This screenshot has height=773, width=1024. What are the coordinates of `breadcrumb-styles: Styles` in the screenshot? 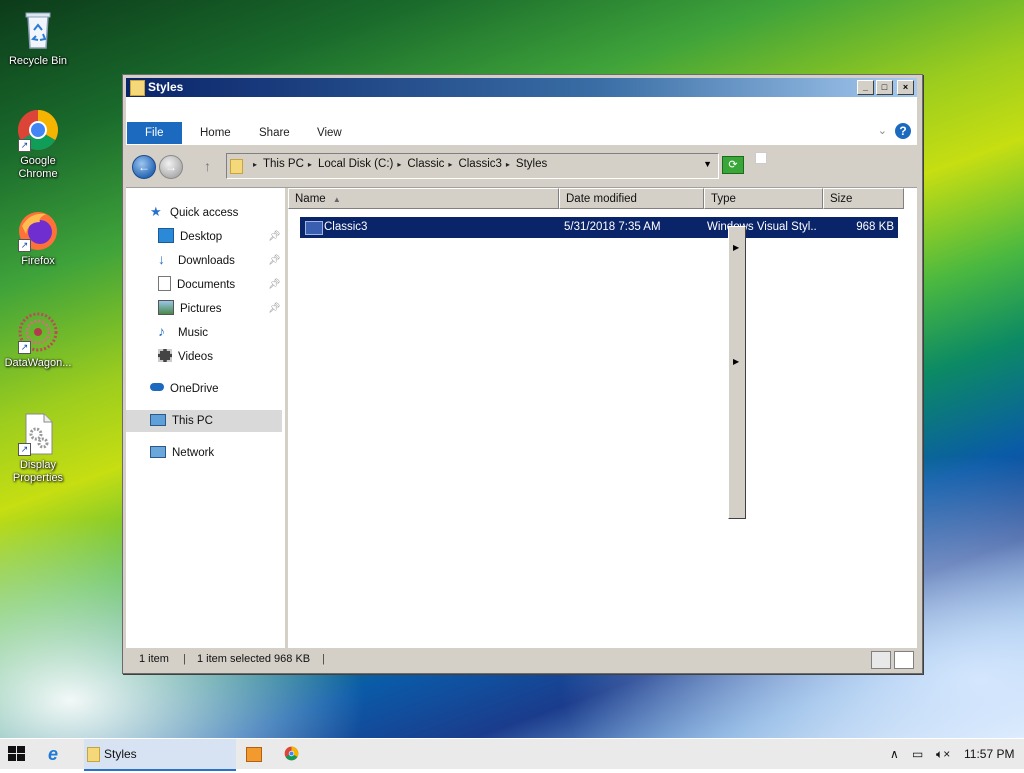 It's located at (531, 164).